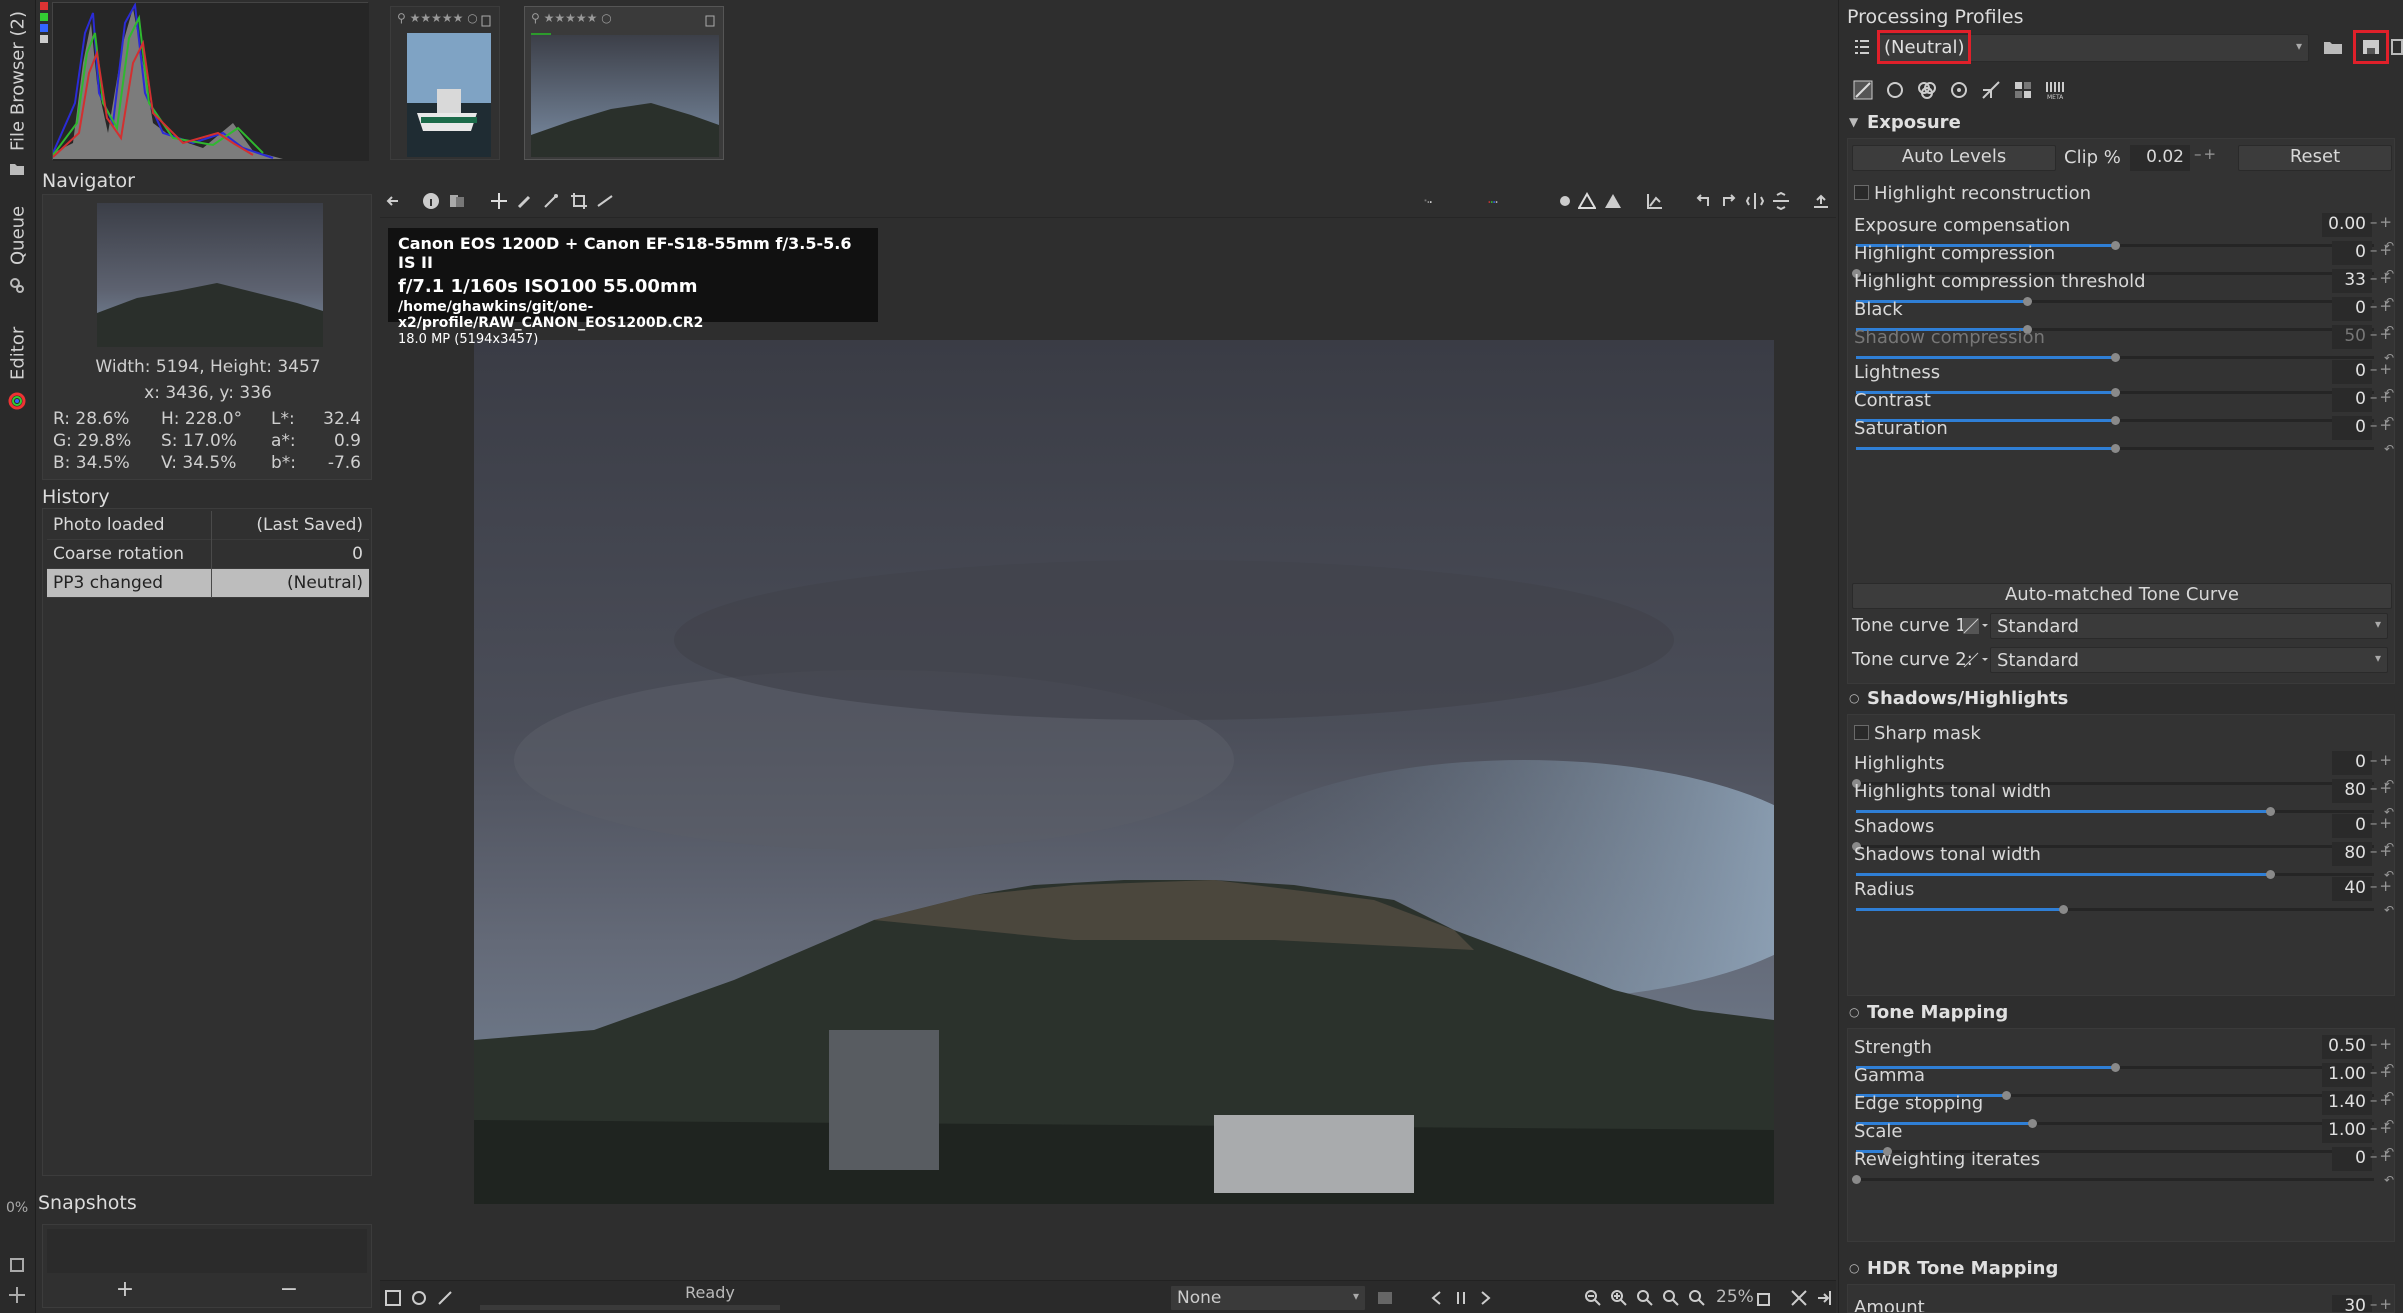 This screenshot has width=2403, height=1313. I want to click on tone-mapping-header: ○ Tone Mapping, so click(2121, 1014).